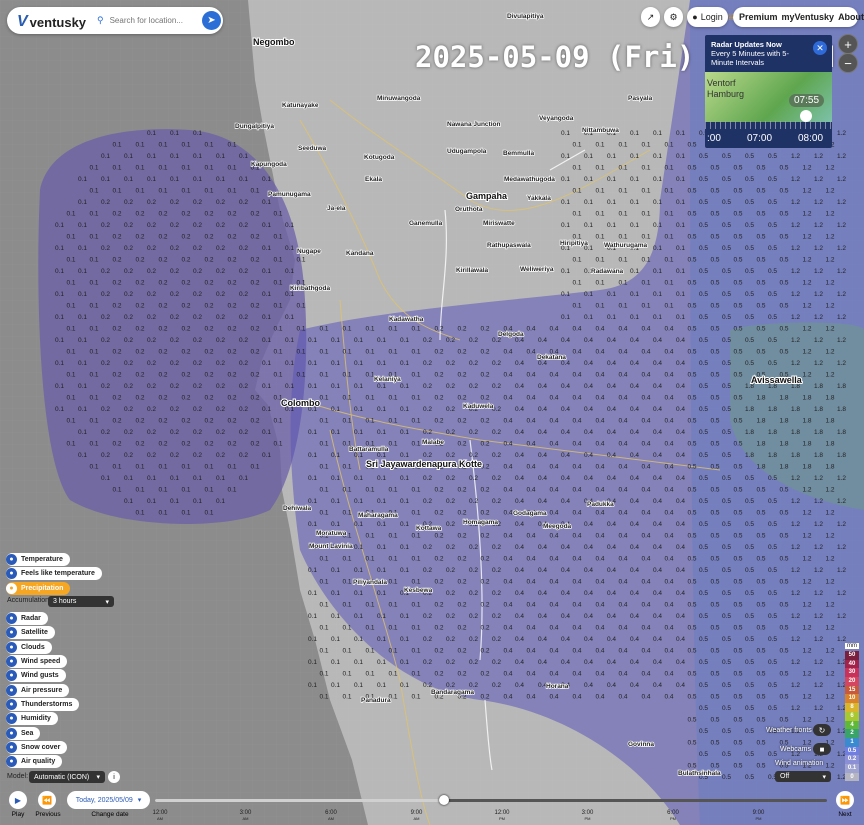 This screenshot has width=864, height=825. What do you see at coordinates (499, 223) in the screenshot?
I see `place-label: Miriswatte` at bounding box center [499, 223].